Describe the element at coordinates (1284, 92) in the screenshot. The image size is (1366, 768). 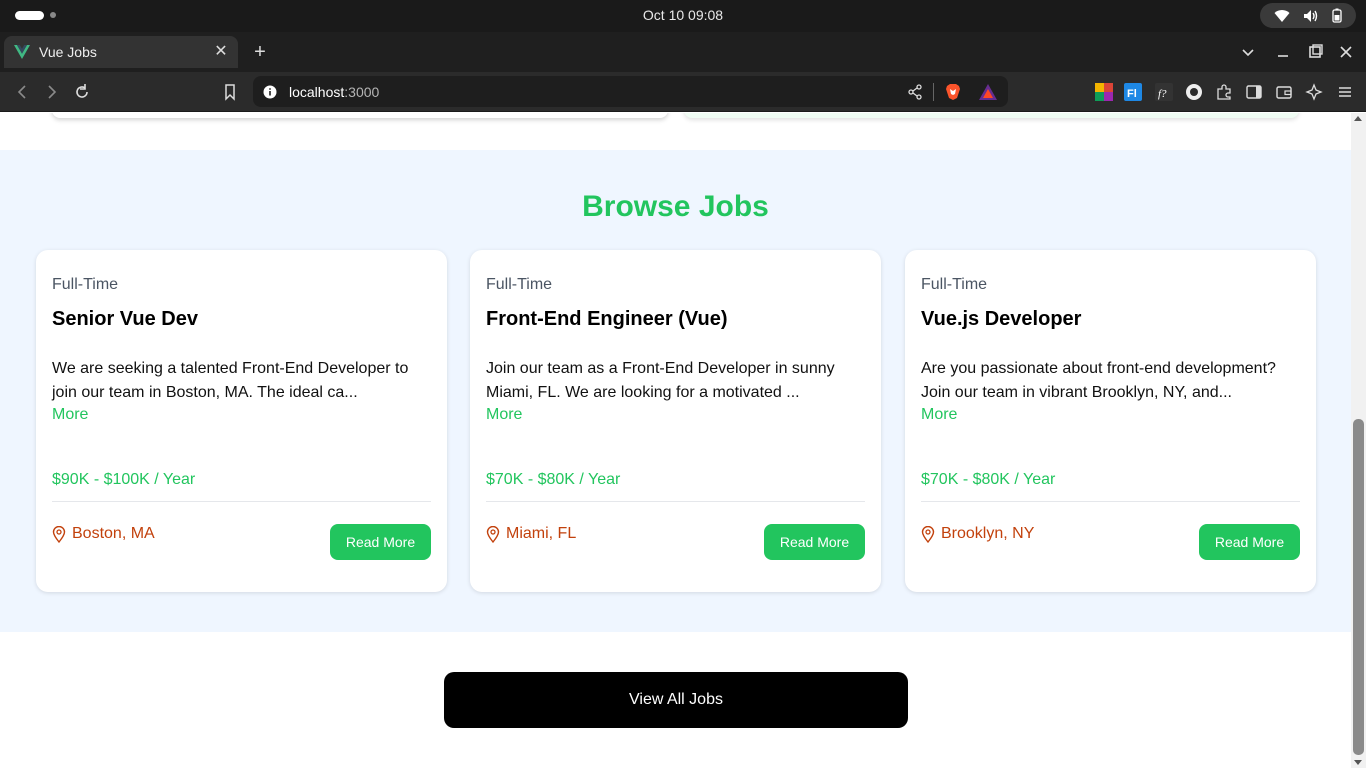
I see `wallet-icon` at that location.